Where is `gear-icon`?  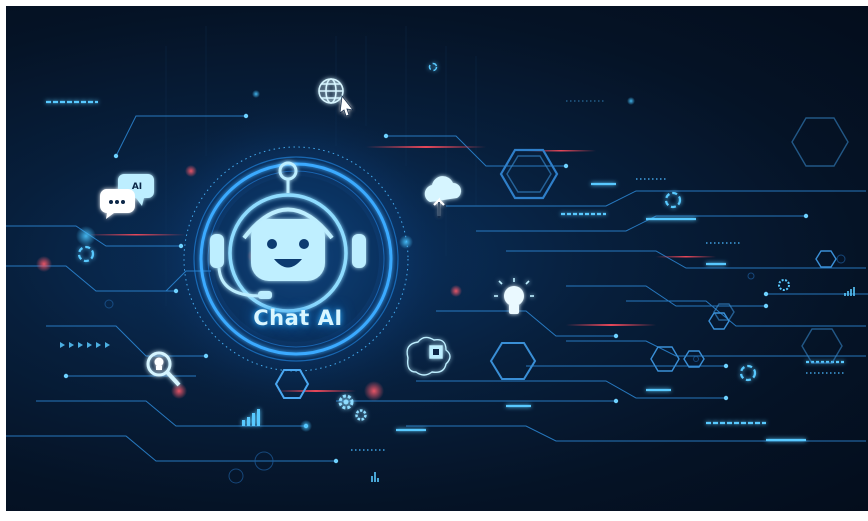 gear-icon is located at coordinates (784, 285).